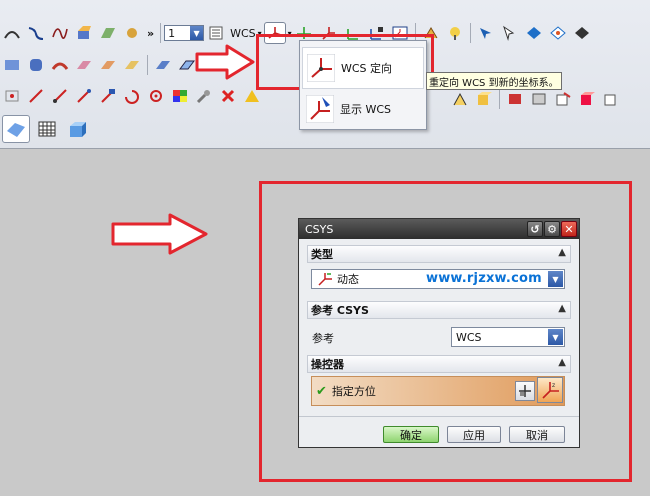  I want to click on draft-icon, so click(460, 99).